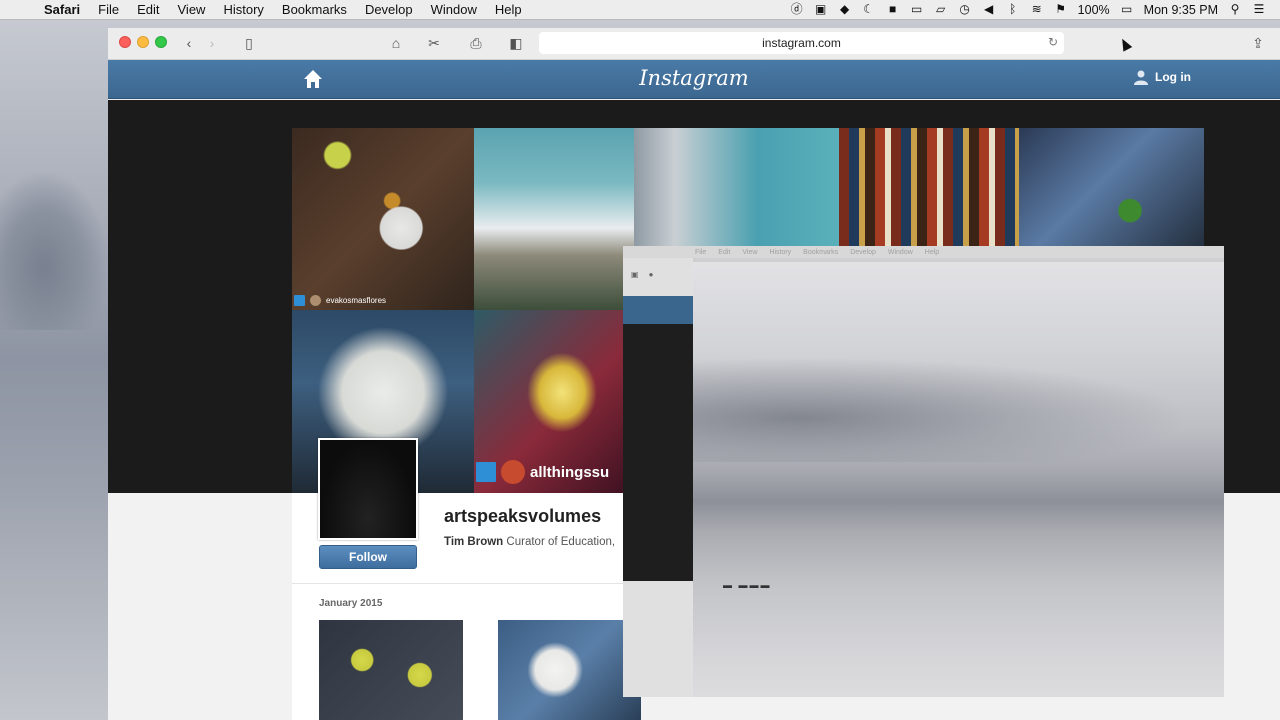 This screenshot has width=1280, height=720. I want to click on preview-menu-item: View, so click(750, 252).